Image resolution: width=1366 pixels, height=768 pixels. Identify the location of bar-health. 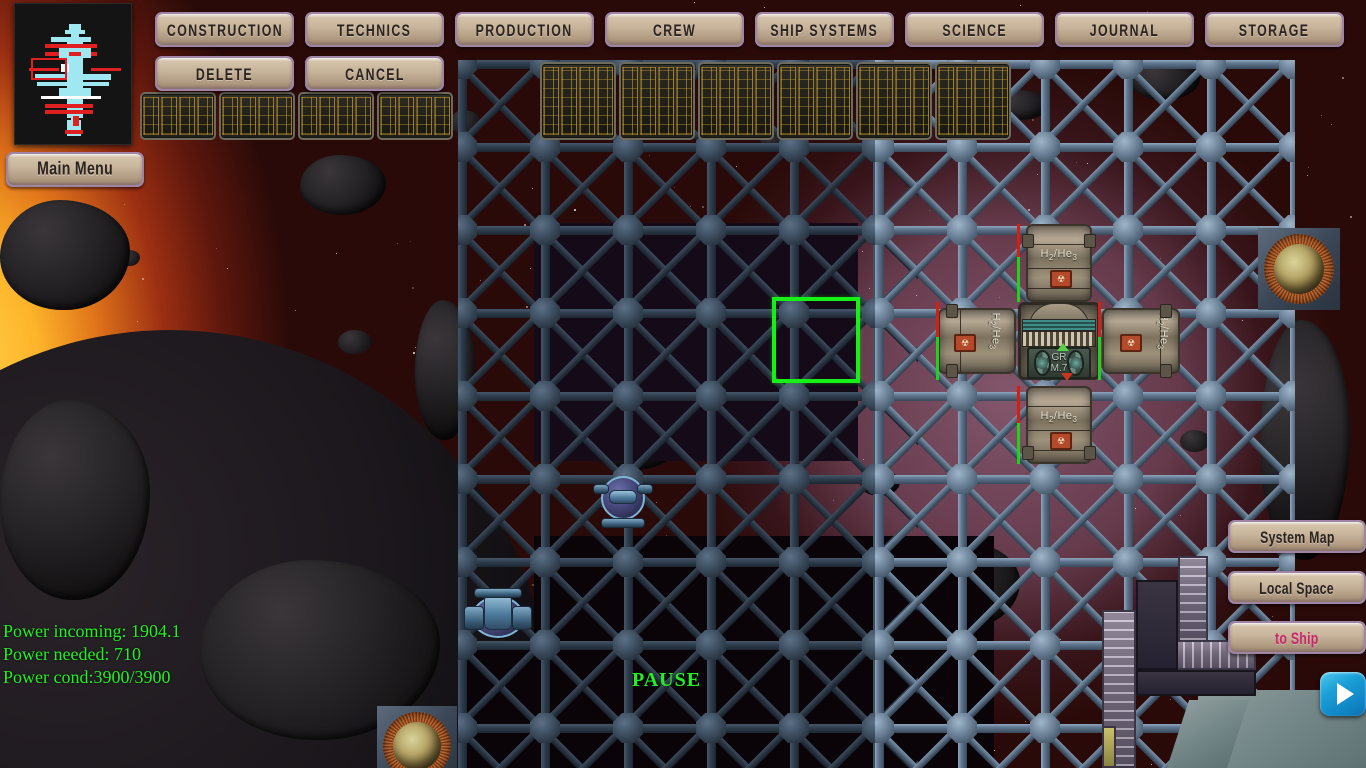
(1018, 279).